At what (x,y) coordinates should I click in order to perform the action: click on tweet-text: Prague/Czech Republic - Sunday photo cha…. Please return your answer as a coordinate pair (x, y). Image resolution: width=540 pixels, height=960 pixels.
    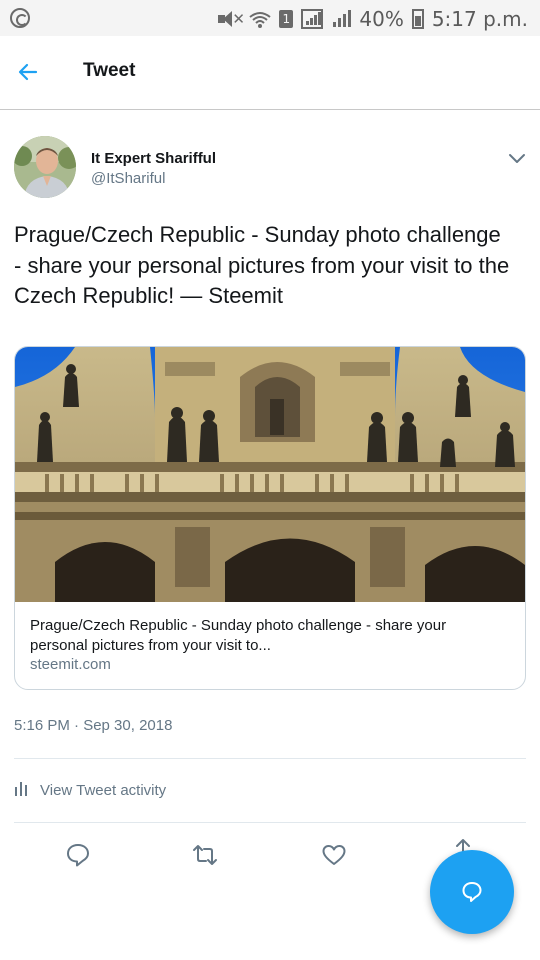
    Looking at the image, I should click on (262, 265).